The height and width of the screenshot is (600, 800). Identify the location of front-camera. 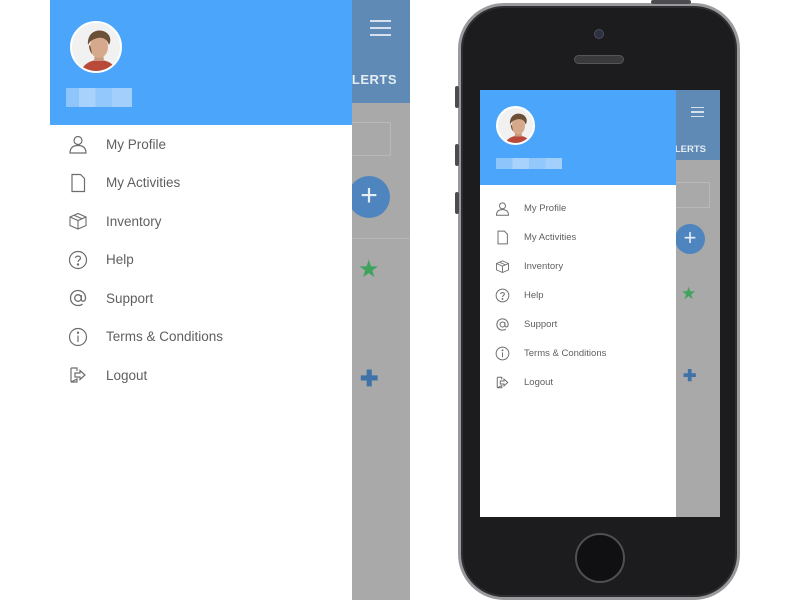
(599, 34).